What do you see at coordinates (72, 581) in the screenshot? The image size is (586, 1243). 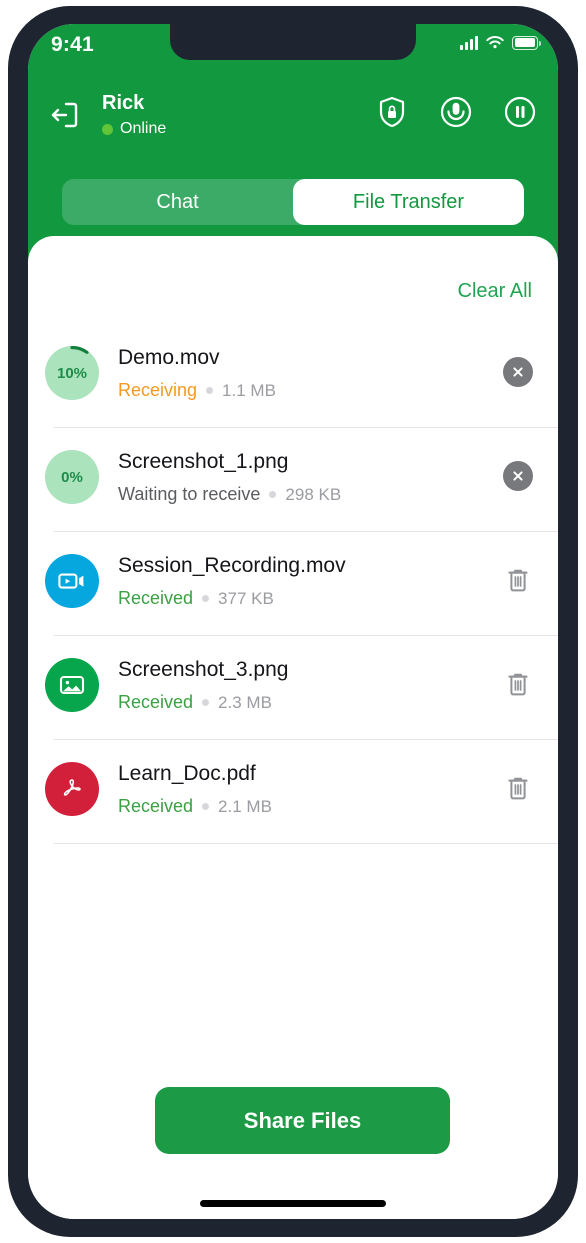 I see `video-file-icon` at bounding box center [72, 581].